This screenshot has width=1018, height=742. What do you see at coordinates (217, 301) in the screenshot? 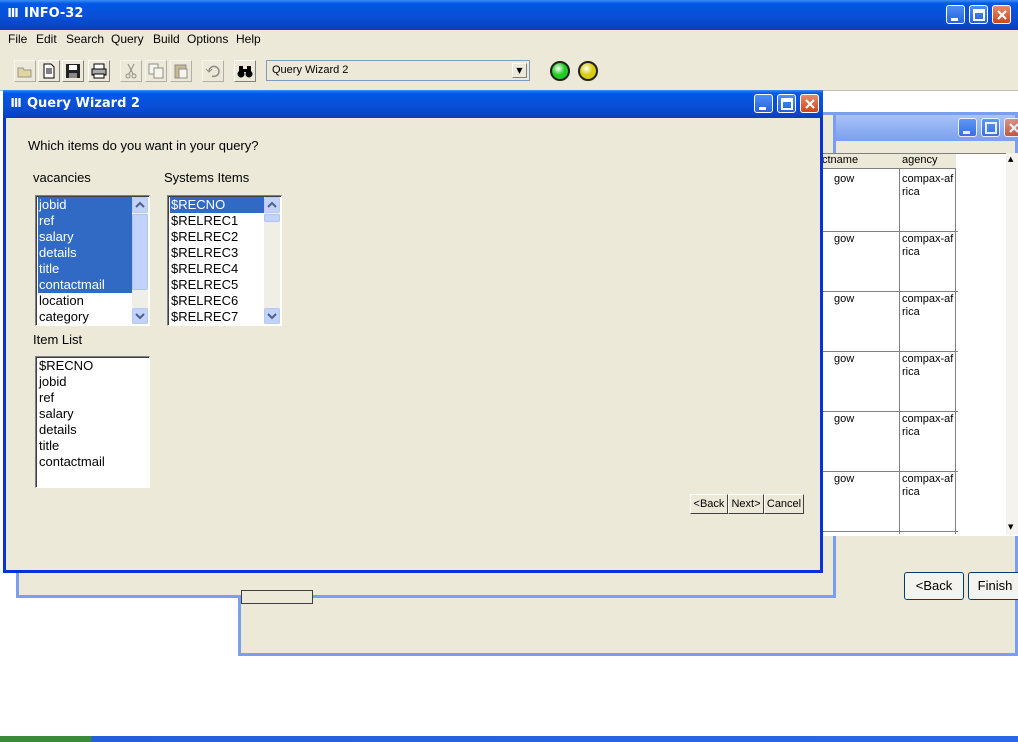
I see `list-item: $RELREC6` at bounding box center [217, 301].